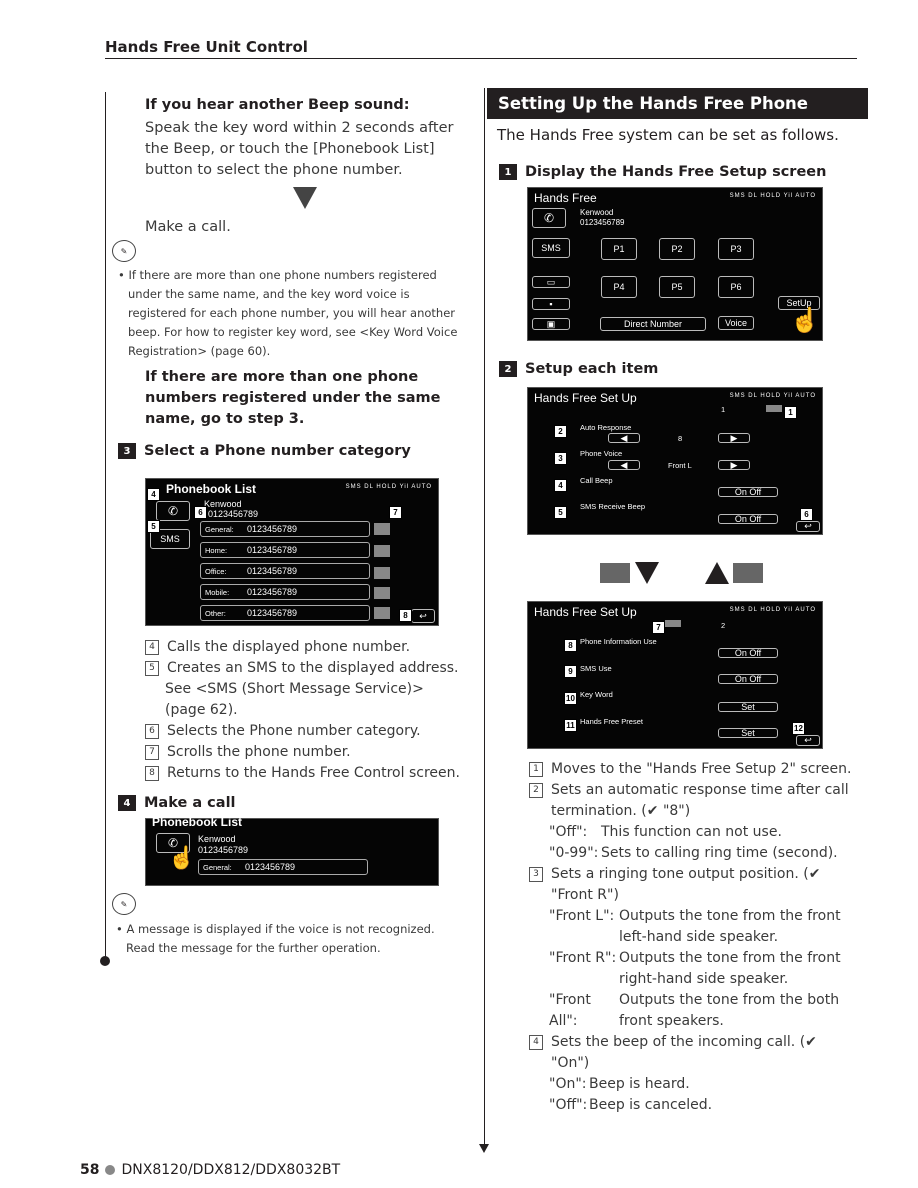 Image resolution: width=918 pixels, height=1188 pixels. What do you see at coordinates (798, 728) in the screenshot?
I see `callout-badge: 12` at bounding box center [798, 728].